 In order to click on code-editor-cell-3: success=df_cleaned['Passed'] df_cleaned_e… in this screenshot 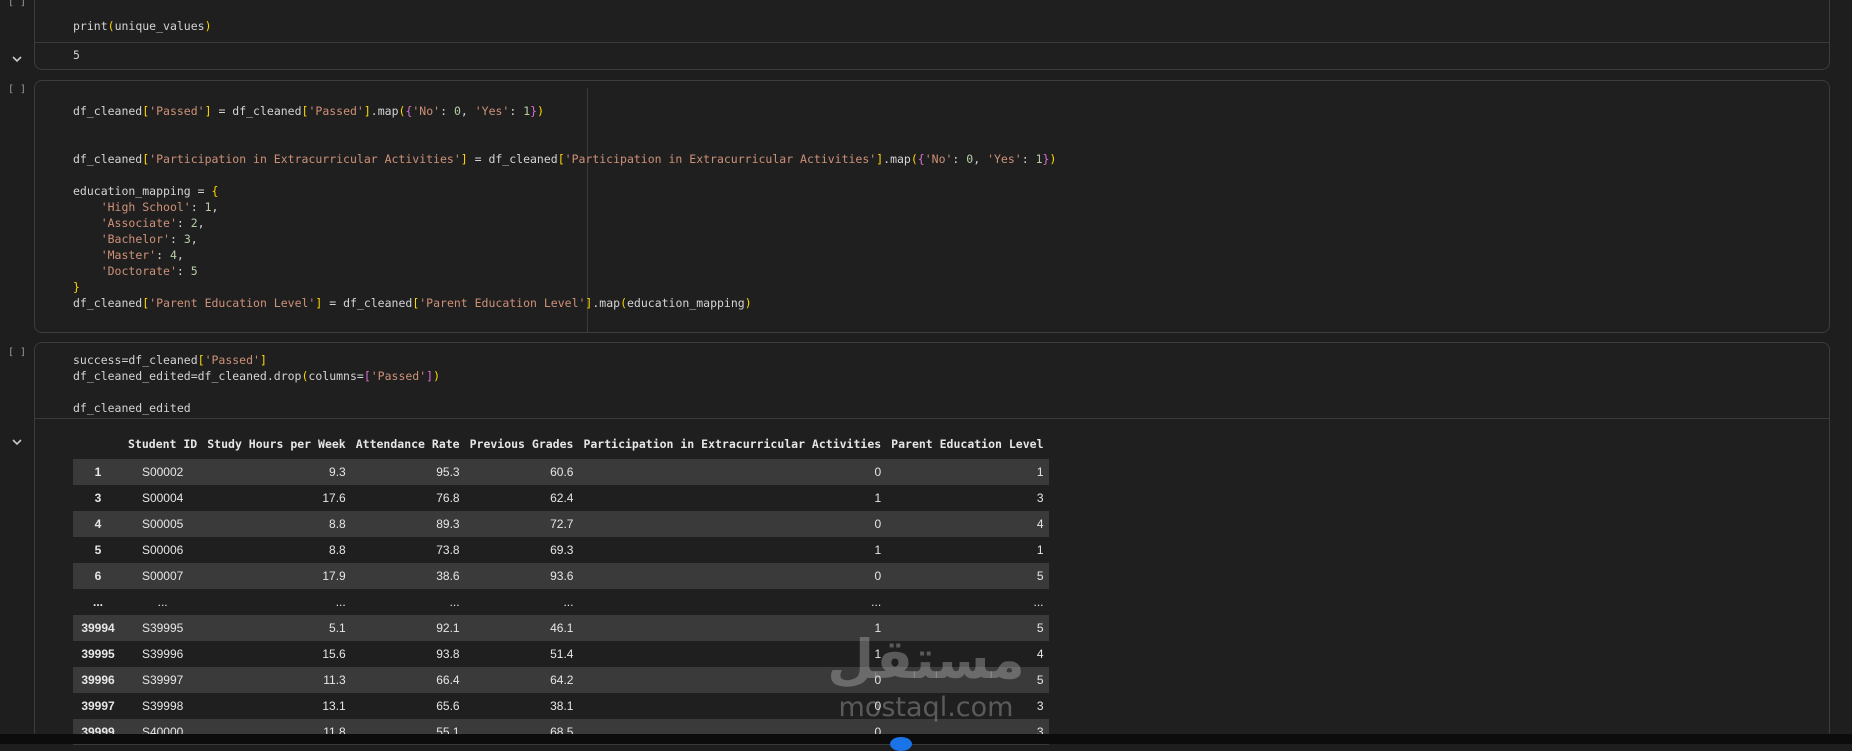, I will do `click(256, 384)`.